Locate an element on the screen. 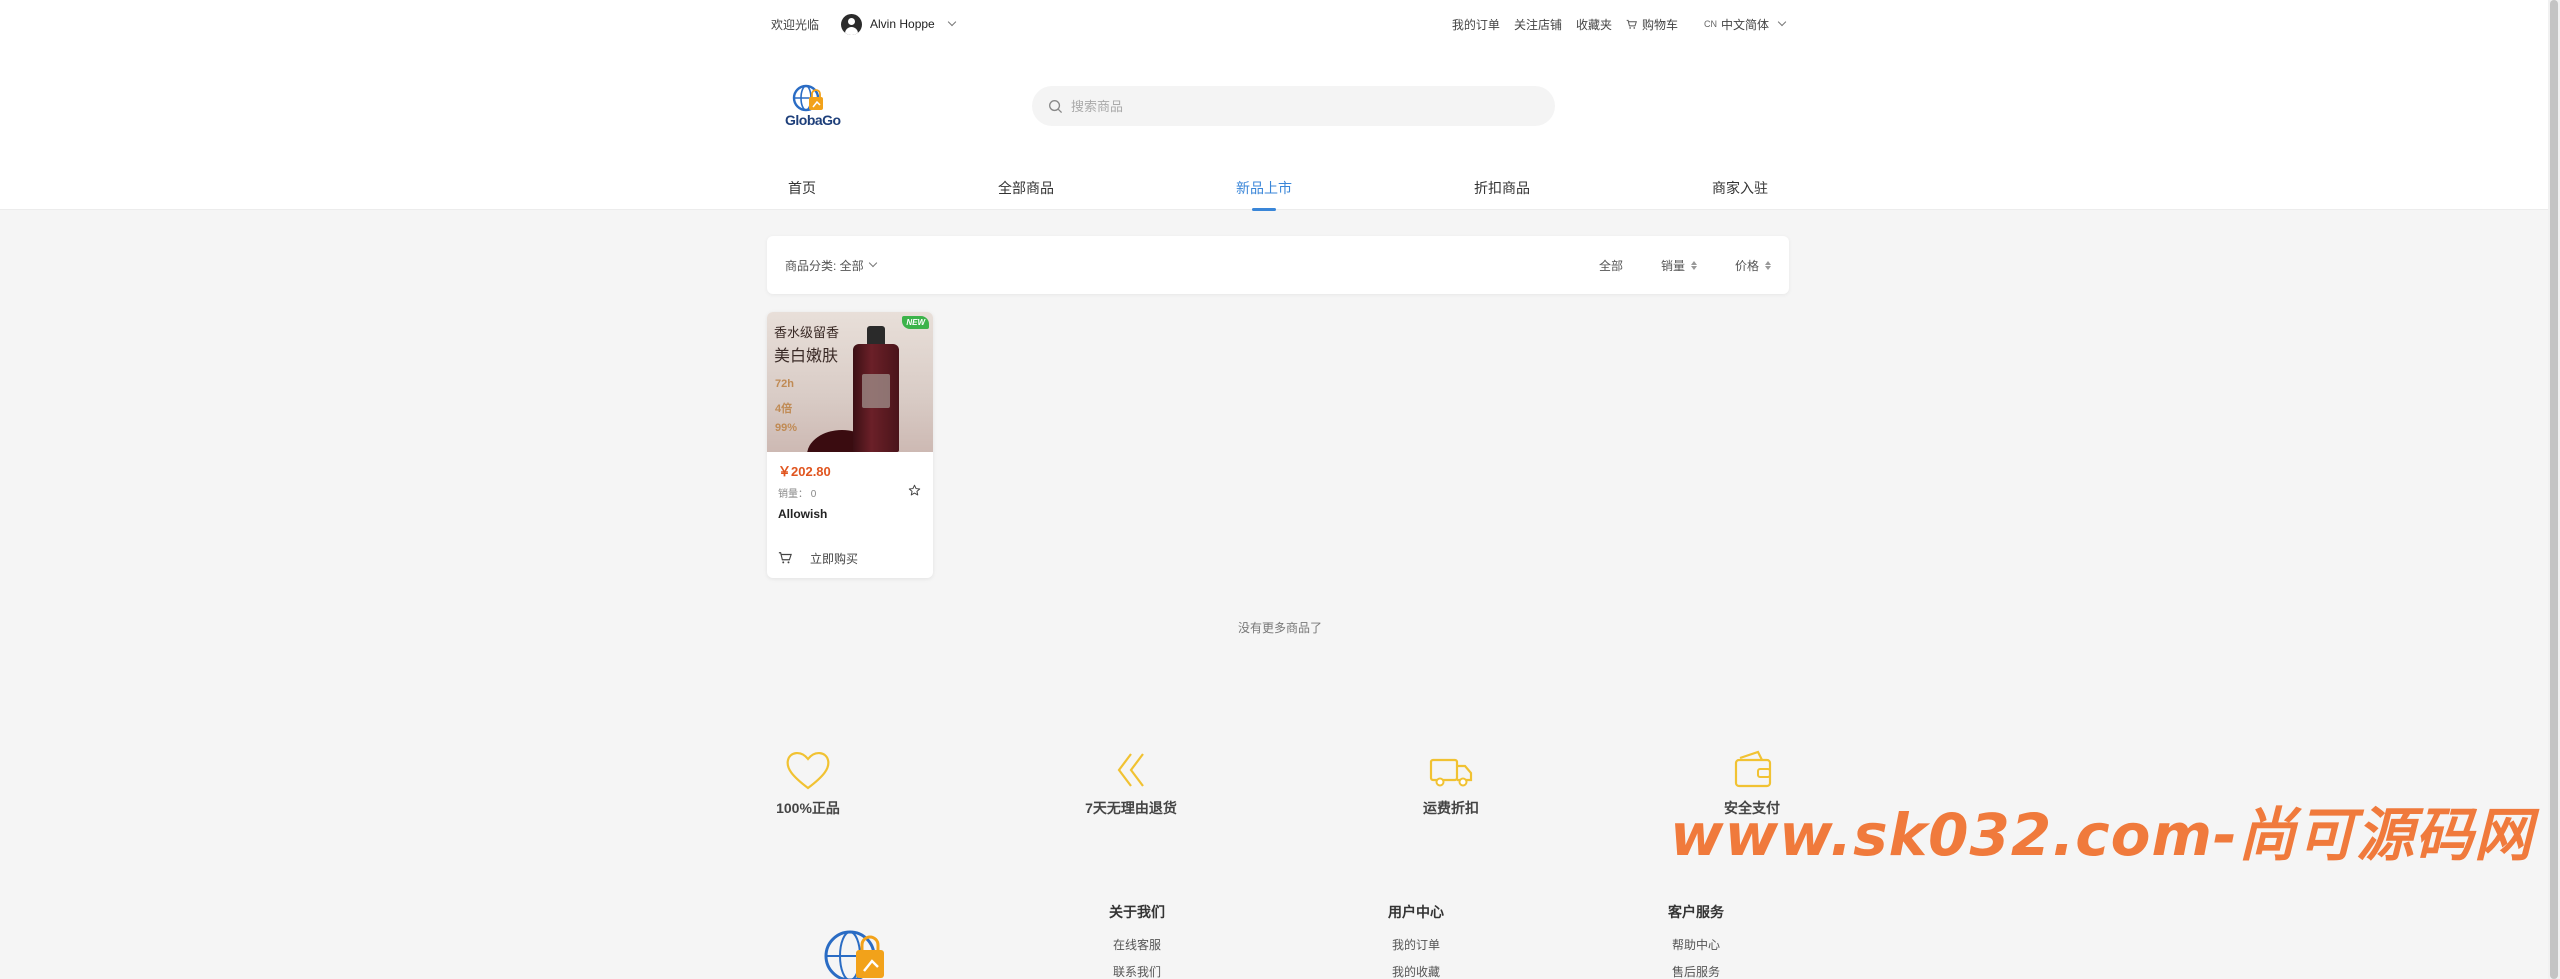  bottle-cap is located at coordinates (876, 336).